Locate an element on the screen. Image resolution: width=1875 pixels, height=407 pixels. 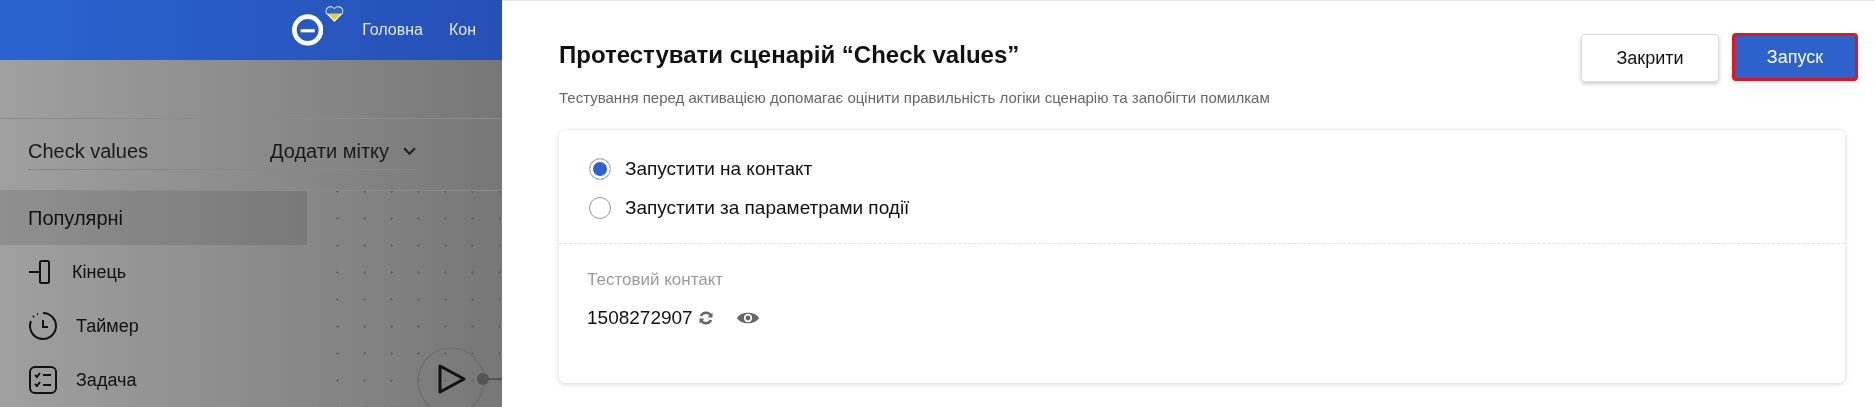
refresh-icon is located at coordinates (705, 318).